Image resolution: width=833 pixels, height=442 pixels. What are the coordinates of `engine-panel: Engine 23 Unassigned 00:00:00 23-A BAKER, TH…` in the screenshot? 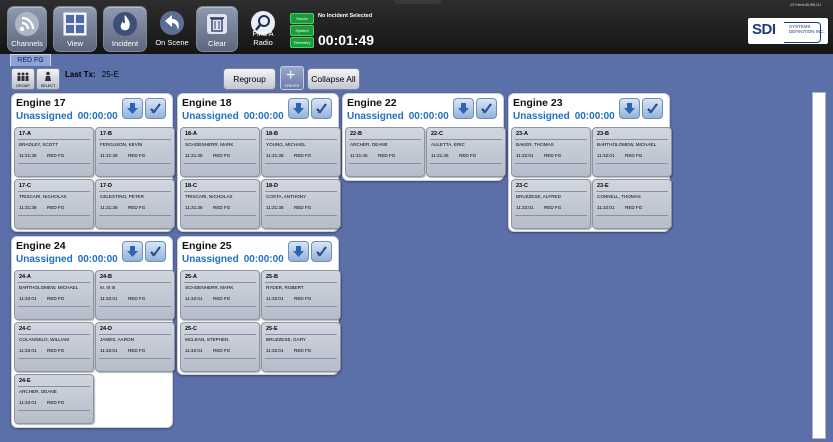 It's located at (590, 162).